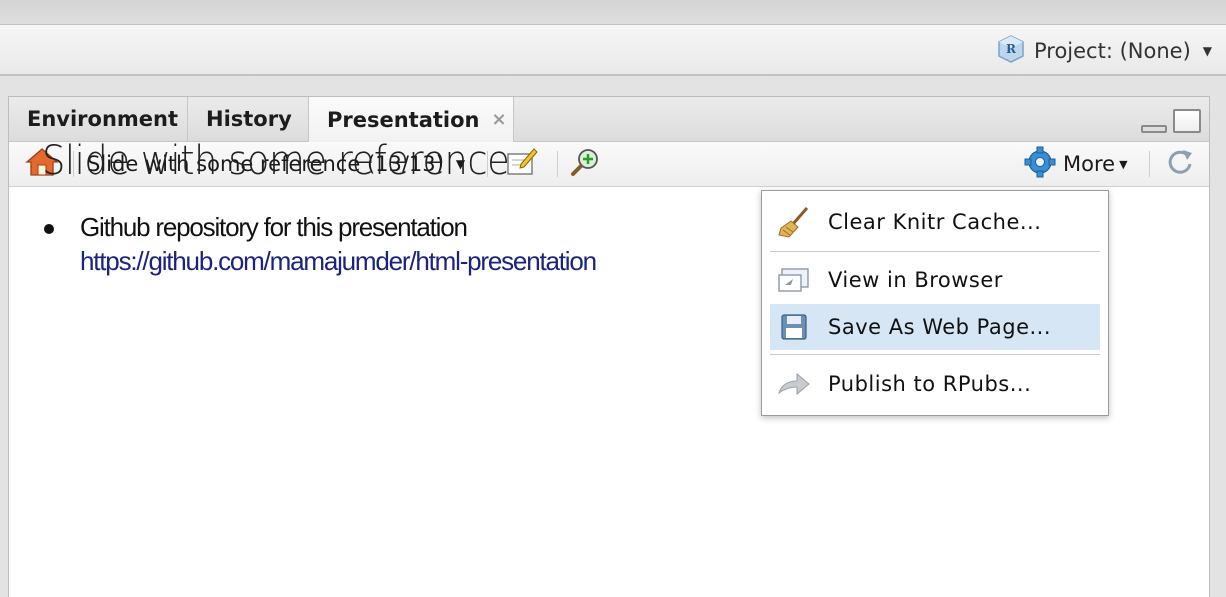 This screenshot has width=1226, height=597. I want to click on project-label: Project: (None), so click(1112, 51).